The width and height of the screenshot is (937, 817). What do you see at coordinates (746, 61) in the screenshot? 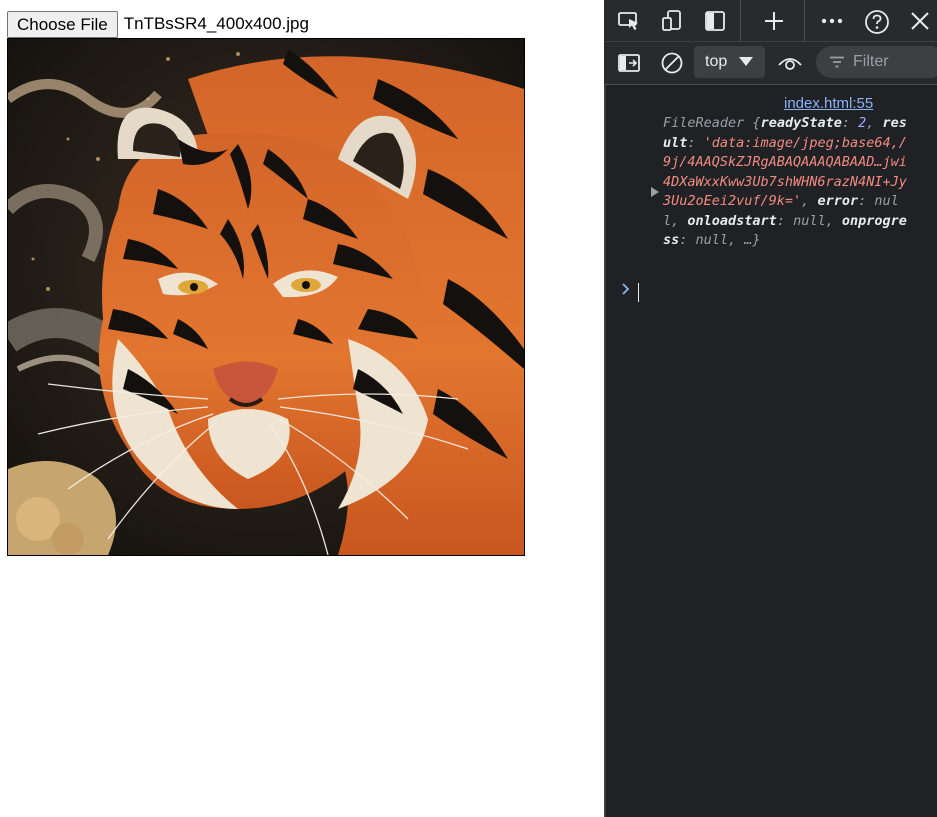
I see `chevron-down-icon` at bounding box center [746, 61].